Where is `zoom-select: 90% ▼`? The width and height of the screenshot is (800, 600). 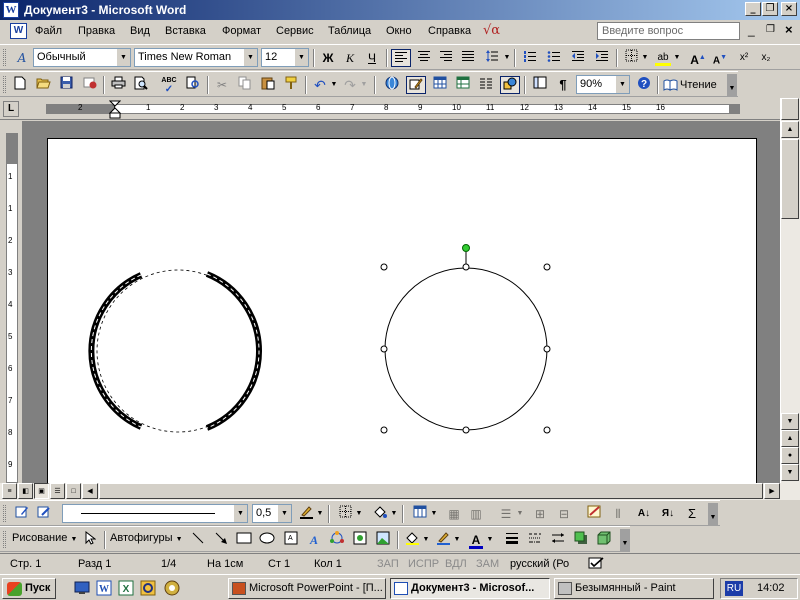
zoom-select: 90% ▼ is located at coordinates (603, 84).